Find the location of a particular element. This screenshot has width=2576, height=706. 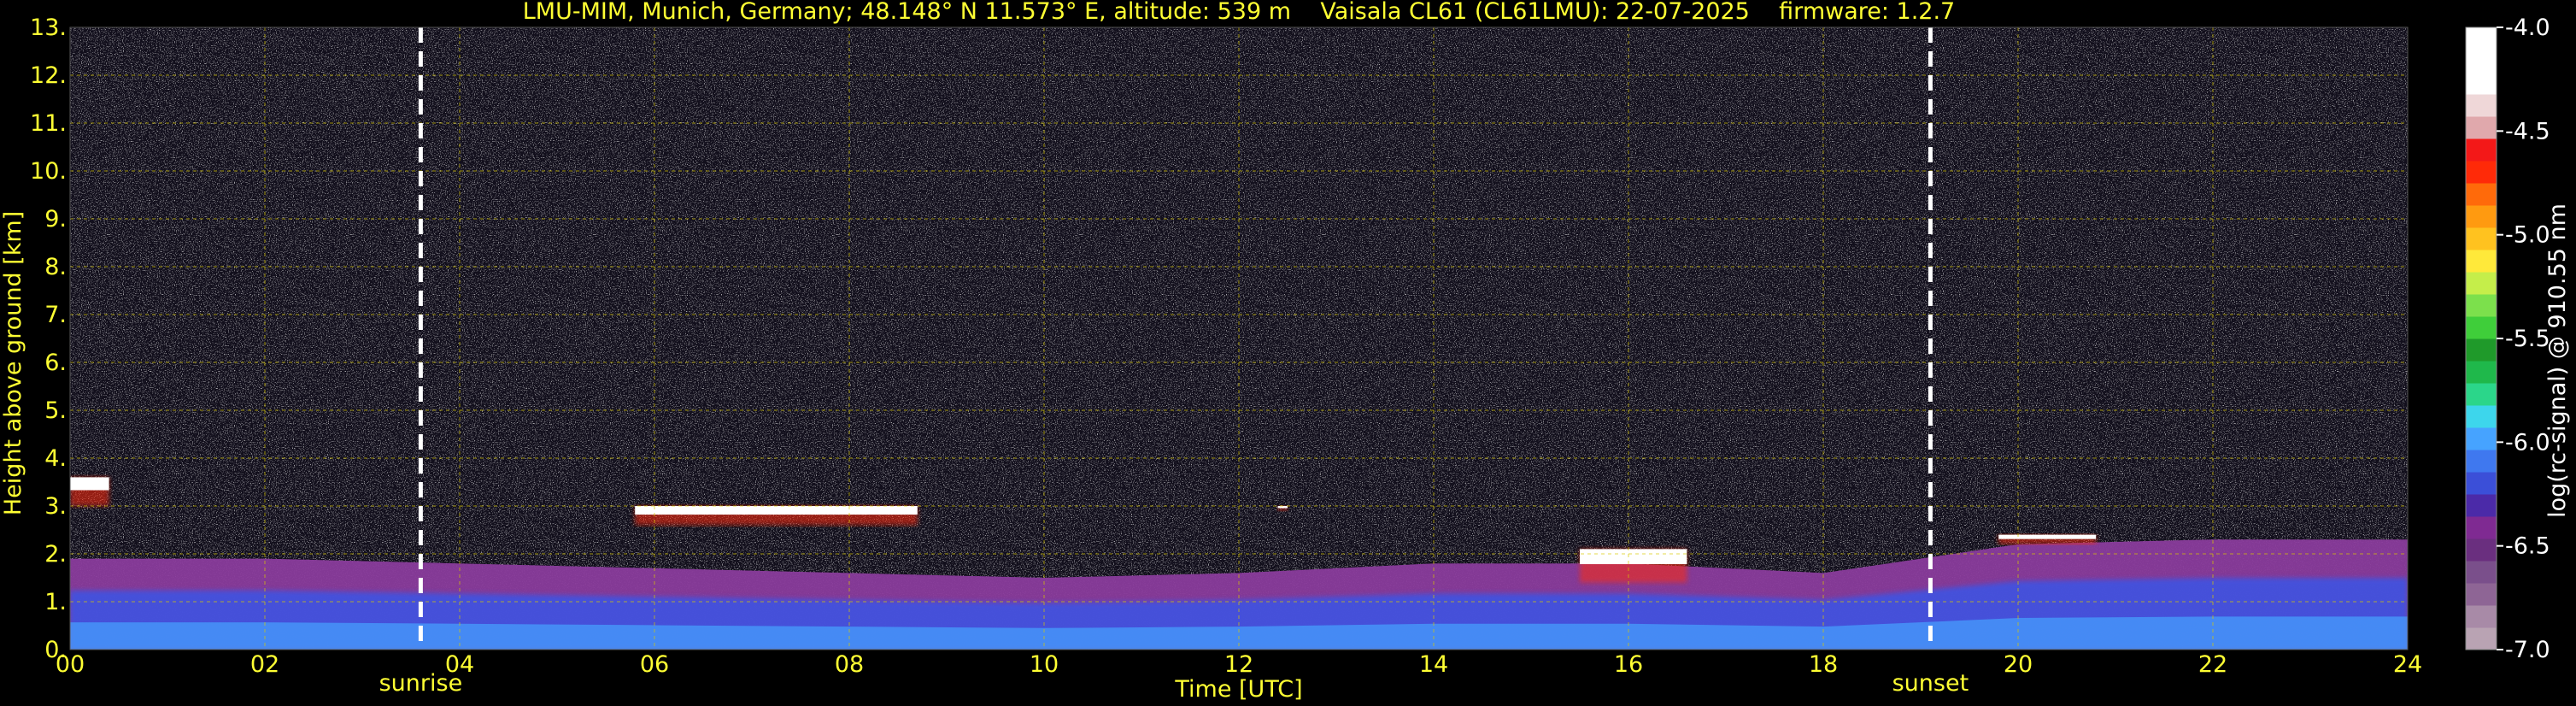

y-tick-label: 12. is located at coordinates (48, 75).